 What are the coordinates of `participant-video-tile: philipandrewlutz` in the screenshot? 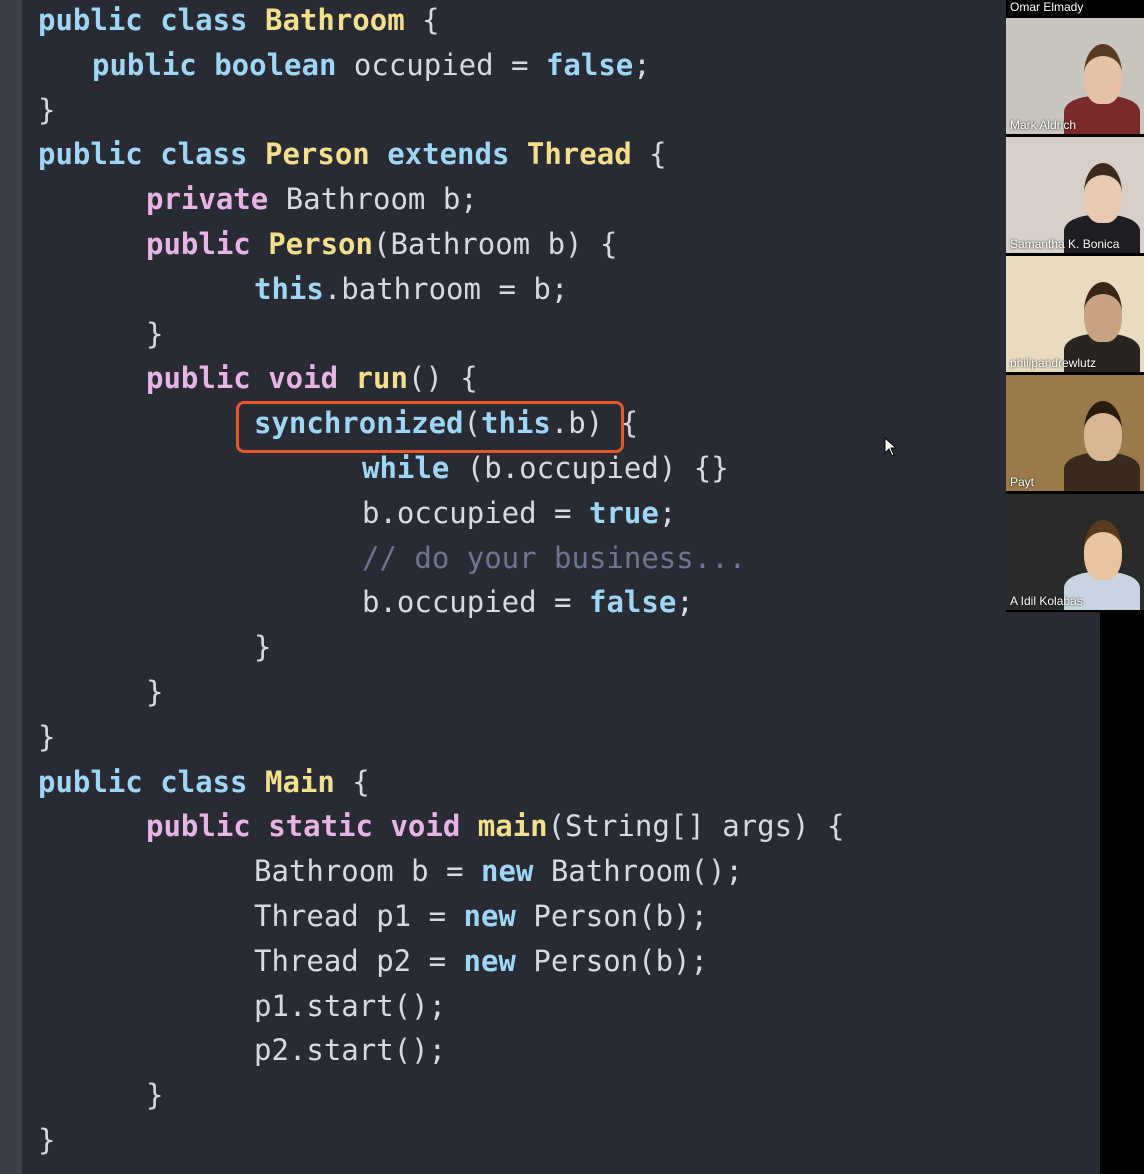 It's located at (1075, 314).